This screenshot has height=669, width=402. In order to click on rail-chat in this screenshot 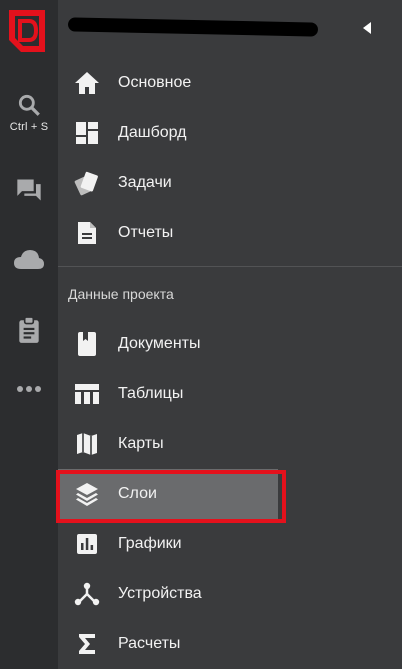, I will do `click(29, 190)`.